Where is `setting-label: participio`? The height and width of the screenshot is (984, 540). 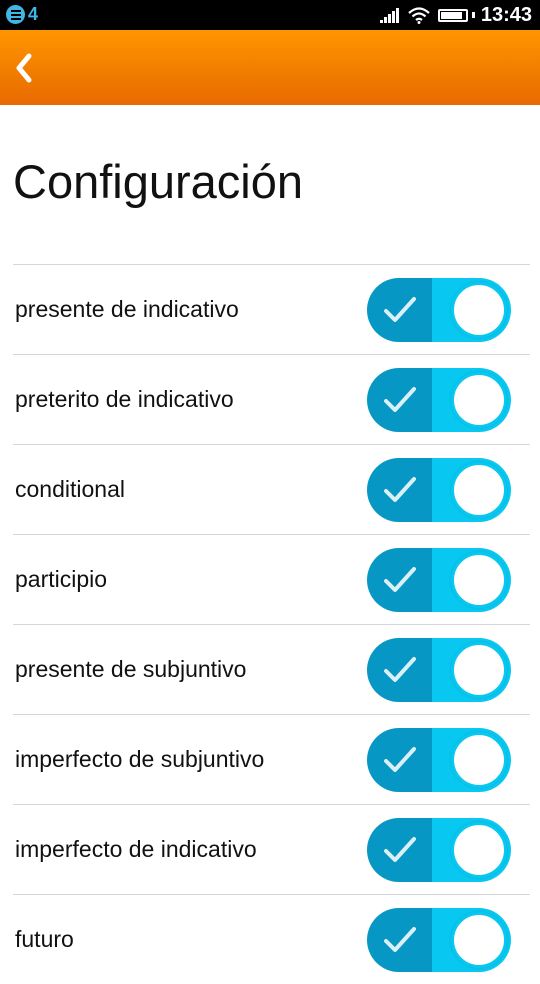
setting-label: participio is located at coordinates (61, 579).